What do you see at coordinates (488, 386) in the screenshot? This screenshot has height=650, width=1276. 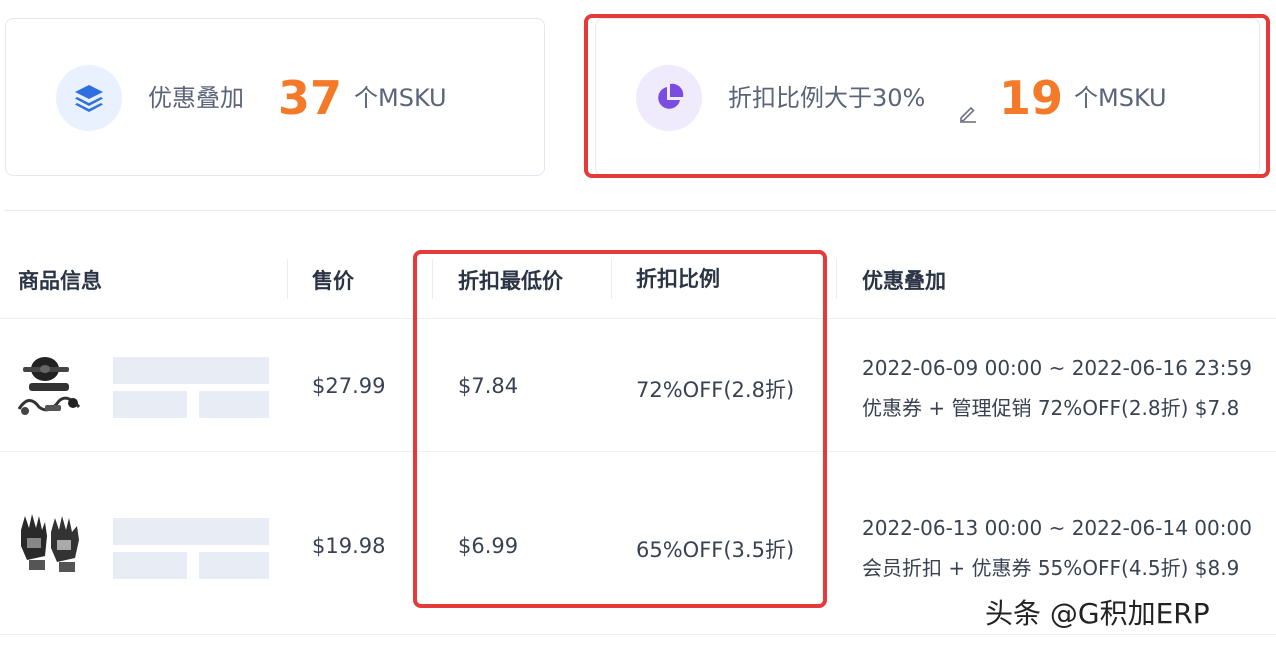 I see `min-price-value: $7.84` at bounding box center [488, 386].